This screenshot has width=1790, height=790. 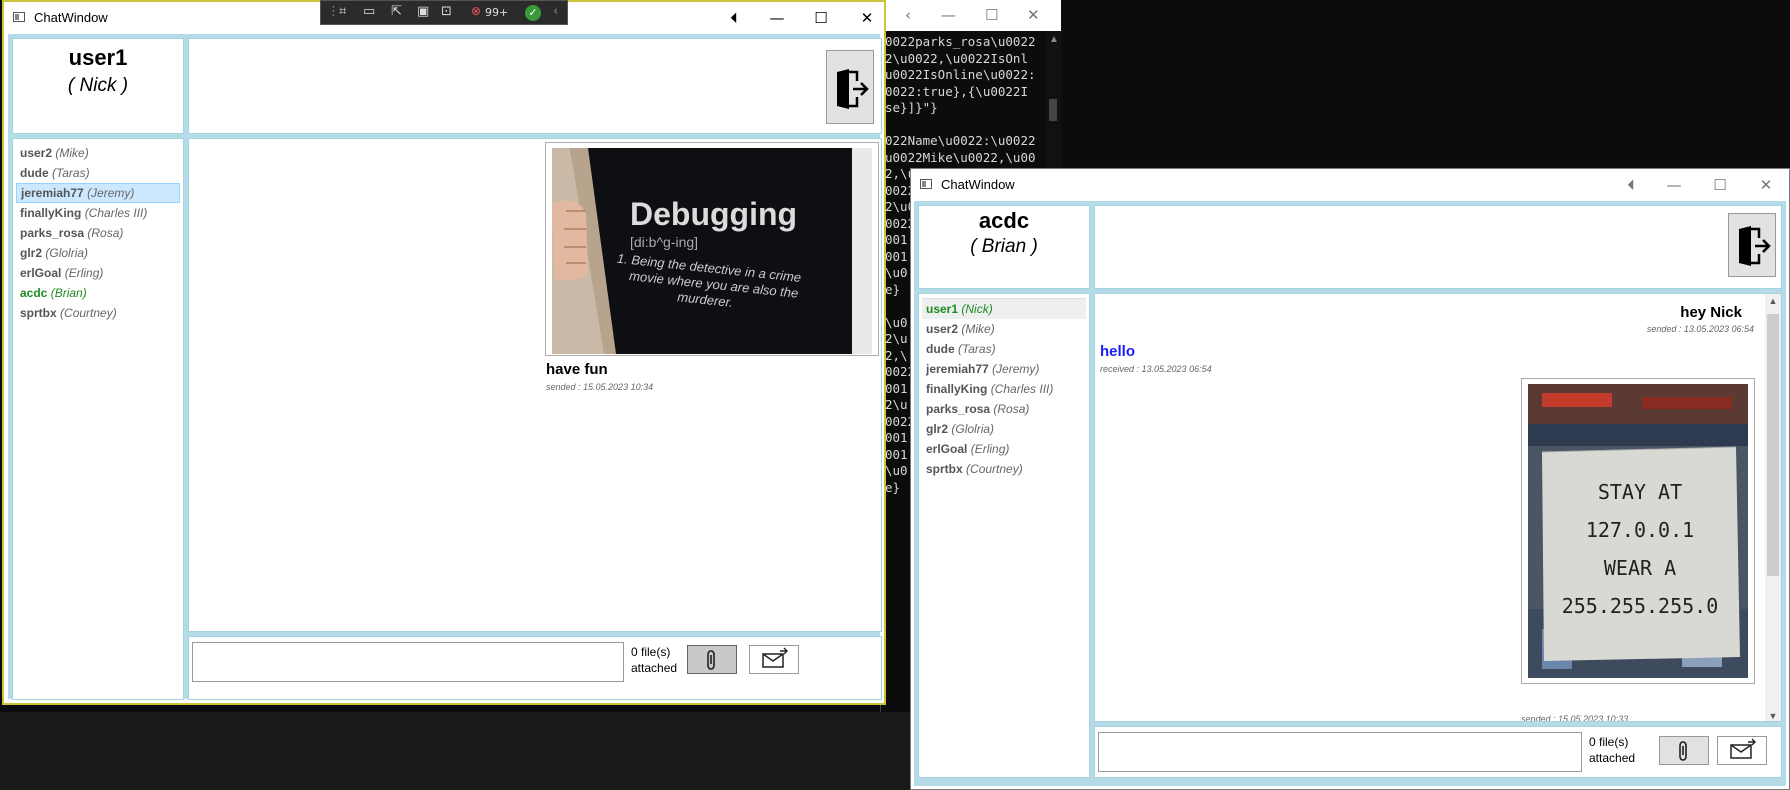 What do you see at coordinates (1033, 15) in the screenshot?
I see `console-close-button: ✕` at bounding box center [1033, 15].